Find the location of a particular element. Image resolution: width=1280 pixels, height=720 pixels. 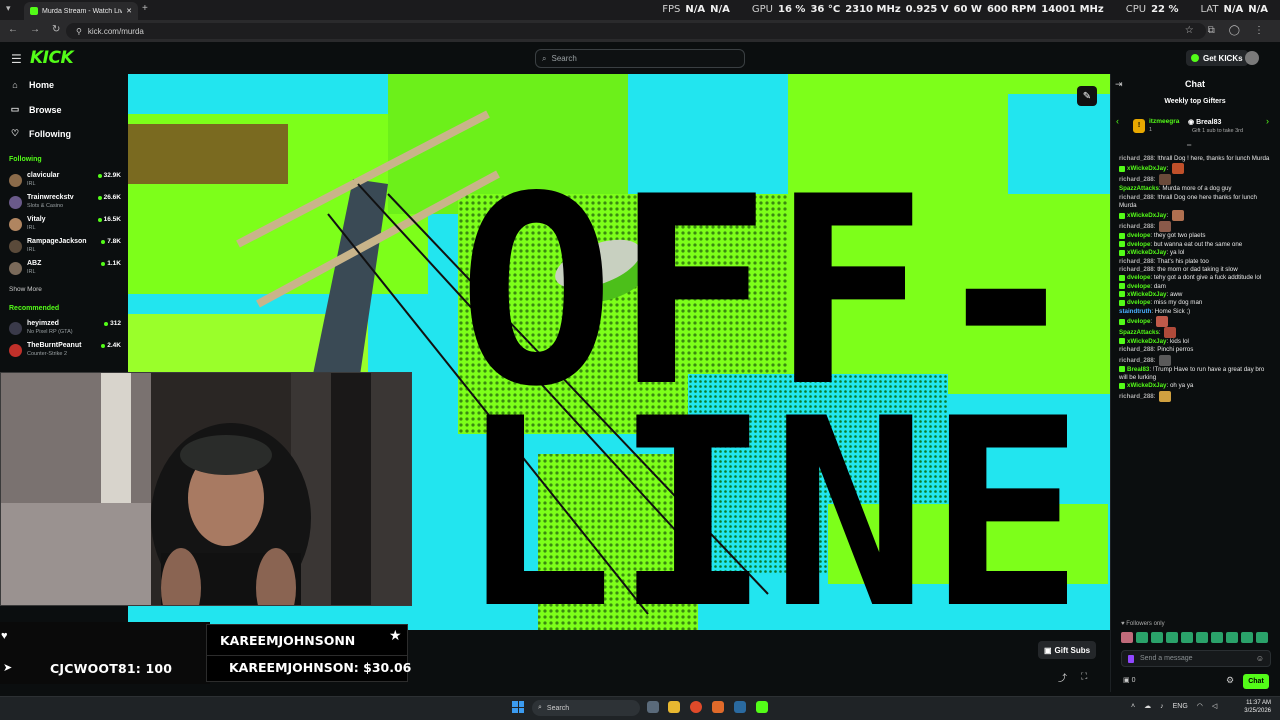

close-tab-icon: ✕ is located at coordinates (129, 11).